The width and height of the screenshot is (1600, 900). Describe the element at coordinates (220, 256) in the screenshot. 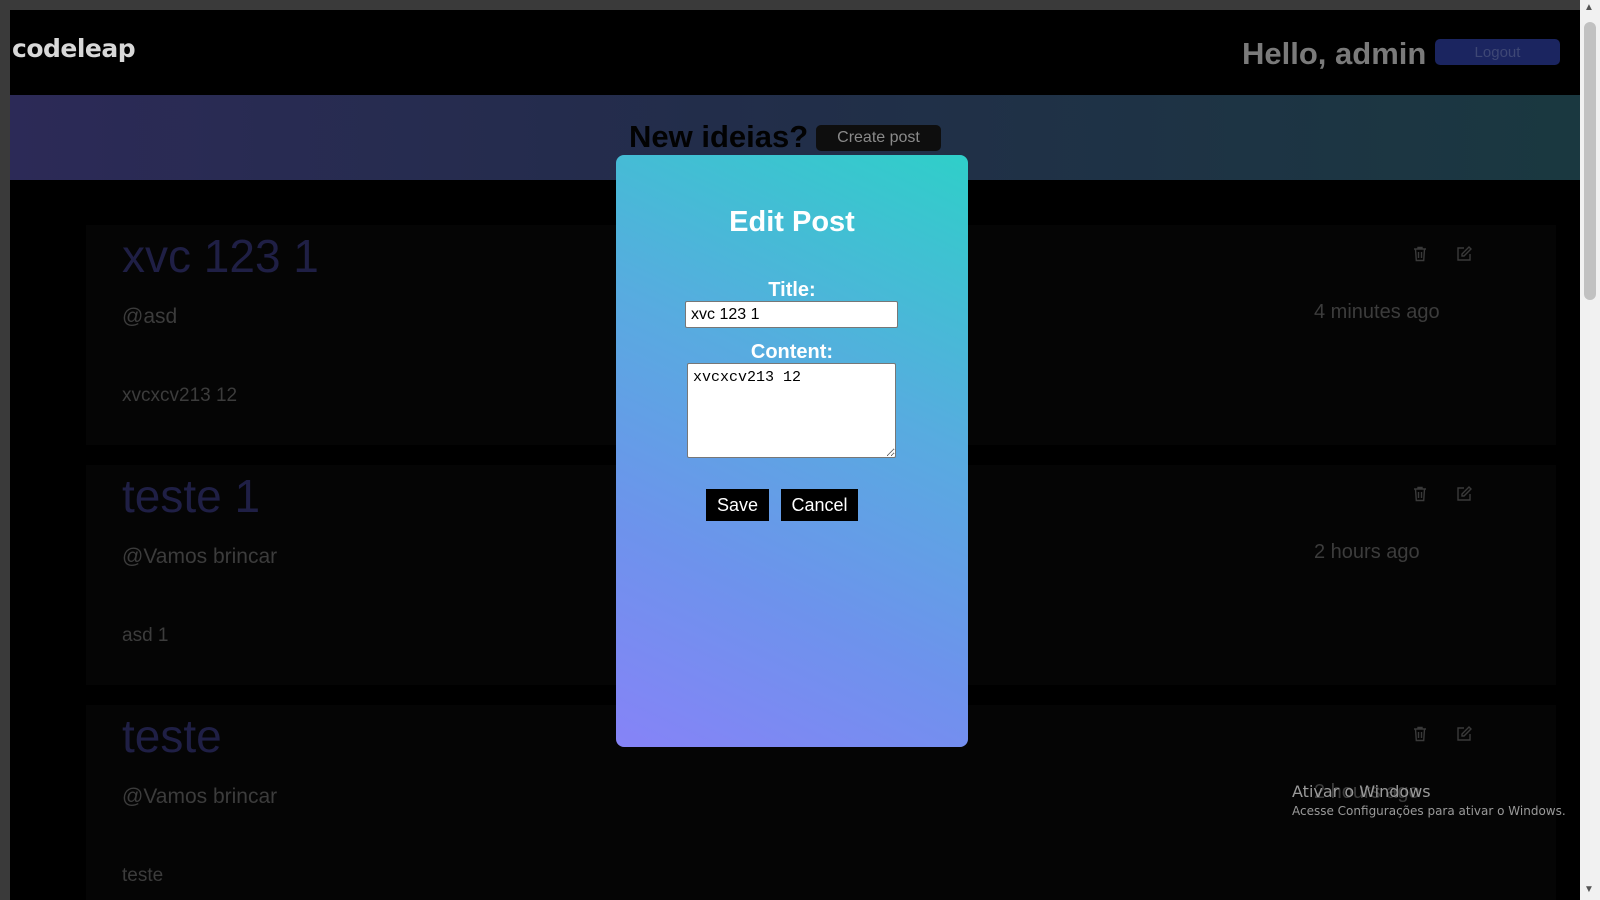

I see `post-title: xvc 123 1` at that location.